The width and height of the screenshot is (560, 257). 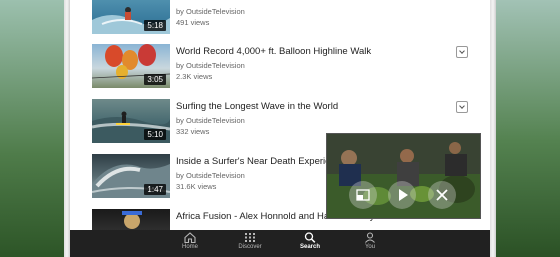 What do you see at coordinates (250, 247) in the screenshot?
I see `nav-discover-label: Discover` at bounding box center [250, 247].